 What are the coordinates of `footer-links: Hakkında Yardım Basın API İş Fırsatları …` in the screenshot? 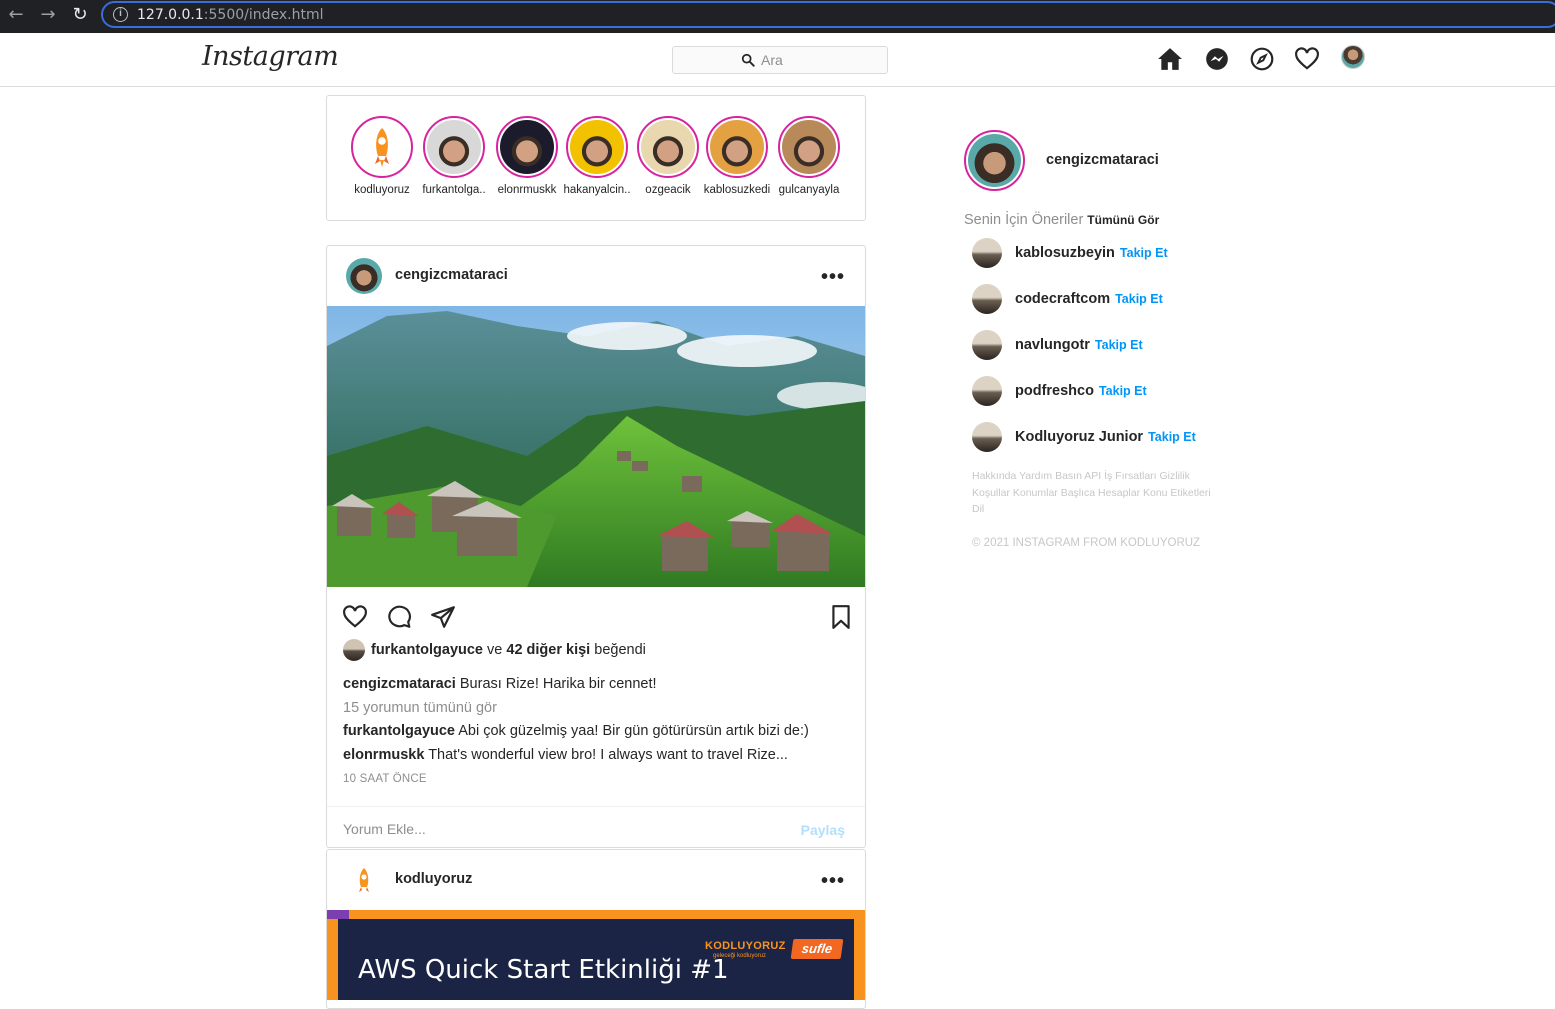 It's located at (1092, 493).